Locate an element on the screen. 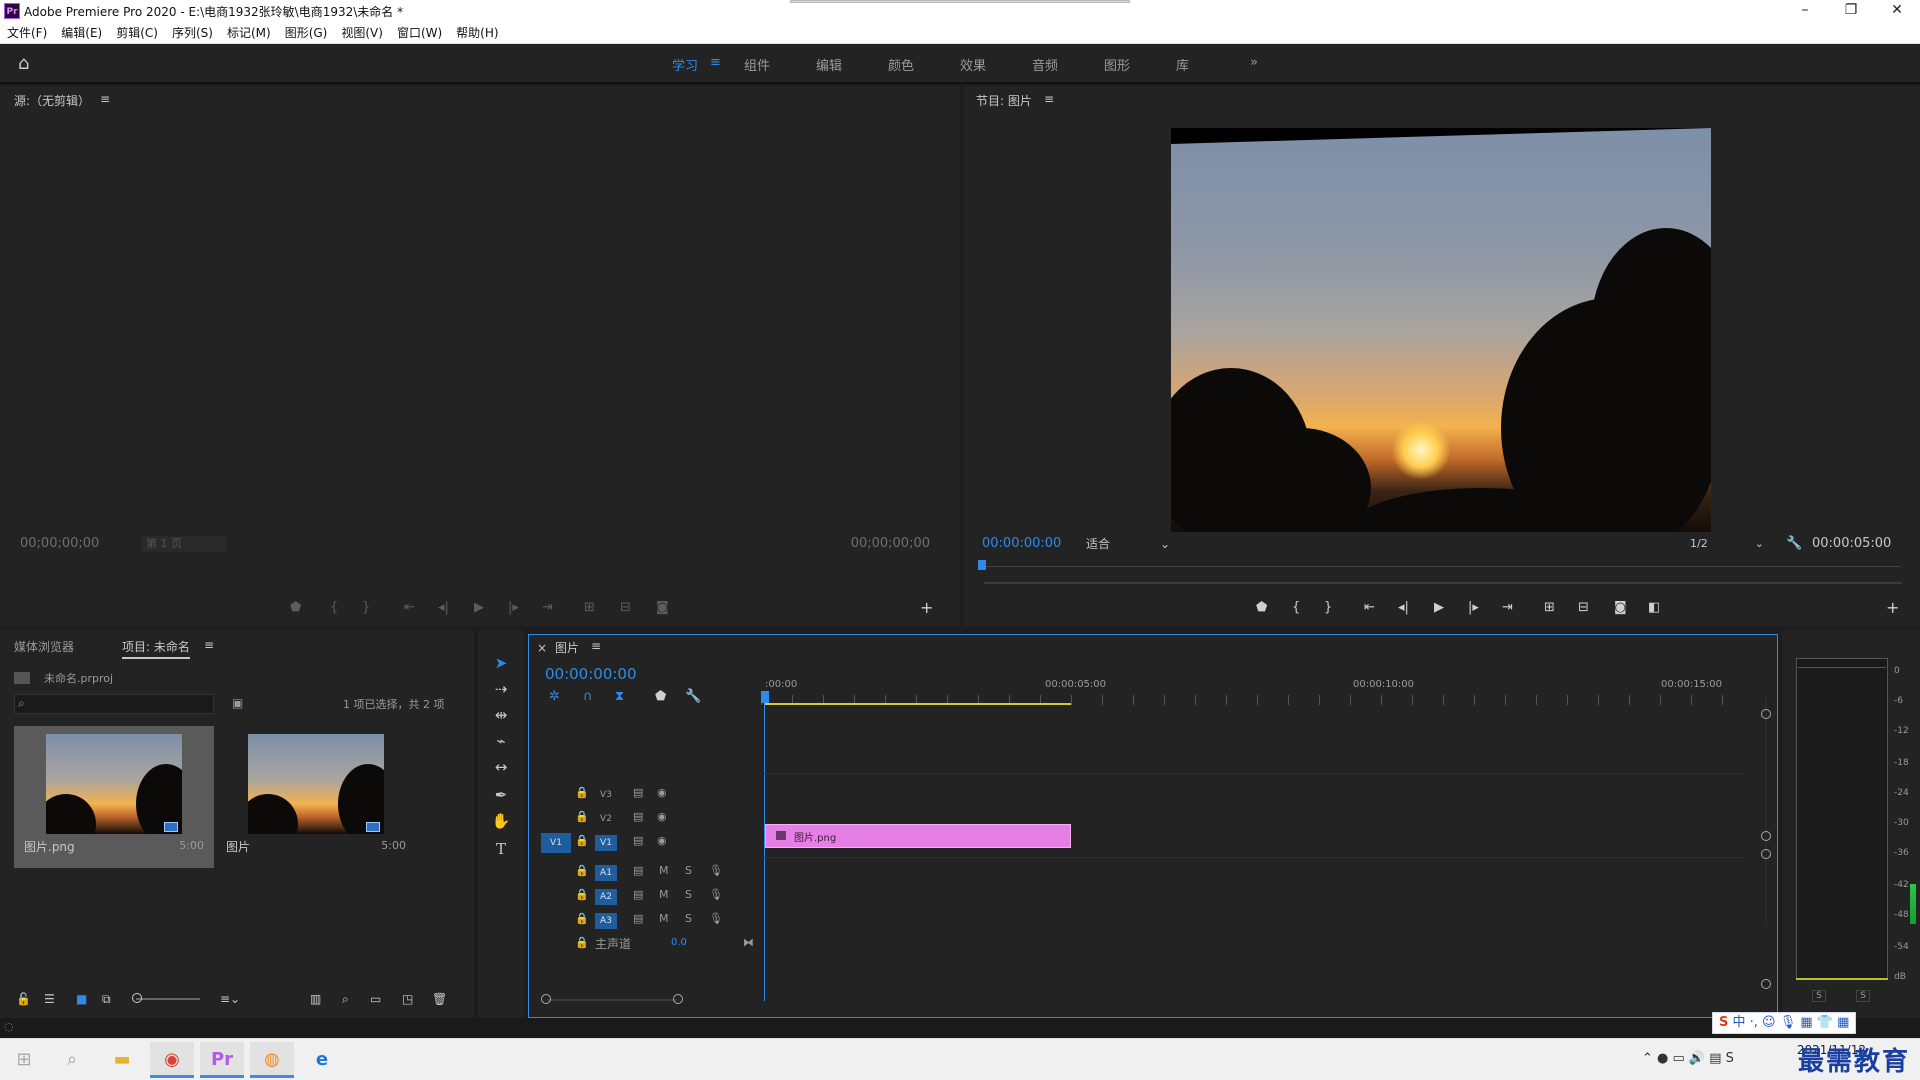 The image size is (1920, 1080). workspace-tab-editing: 编辑 is located at coordinates (829, 64).